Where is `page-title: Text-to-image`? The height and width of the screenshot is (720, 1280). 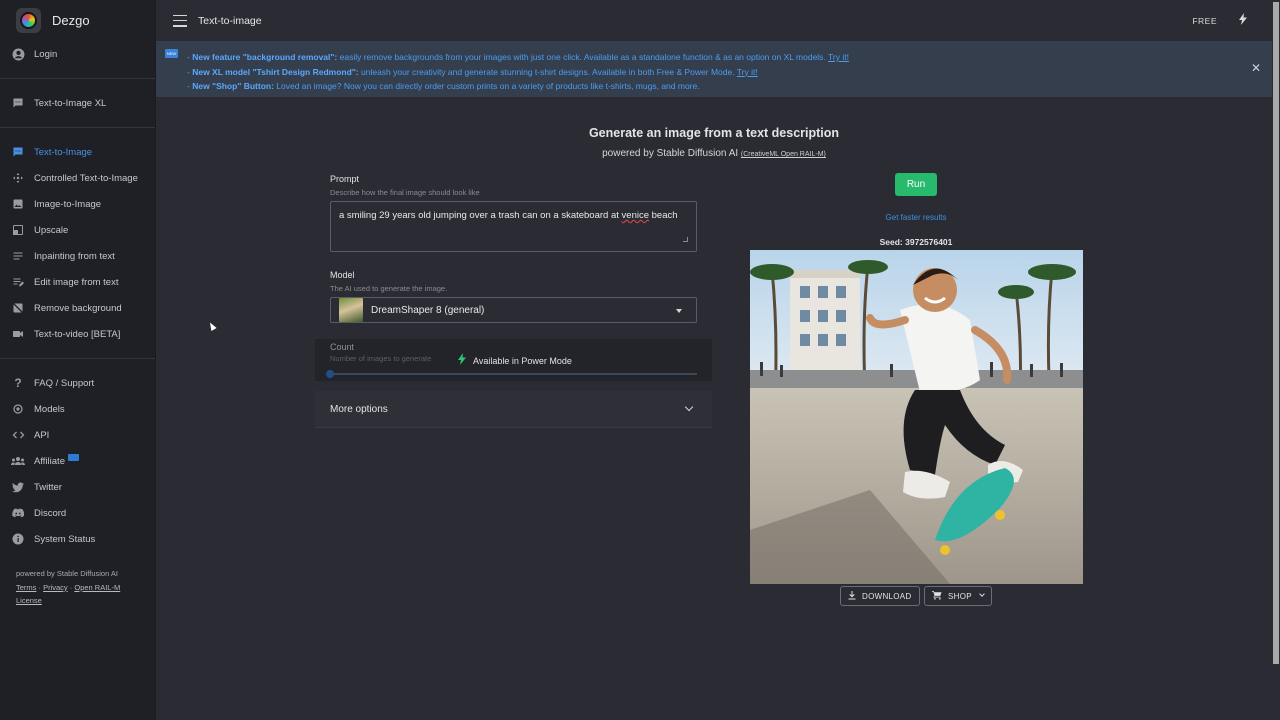
page-title: Text-to-image is located at coordinates (230, 20).